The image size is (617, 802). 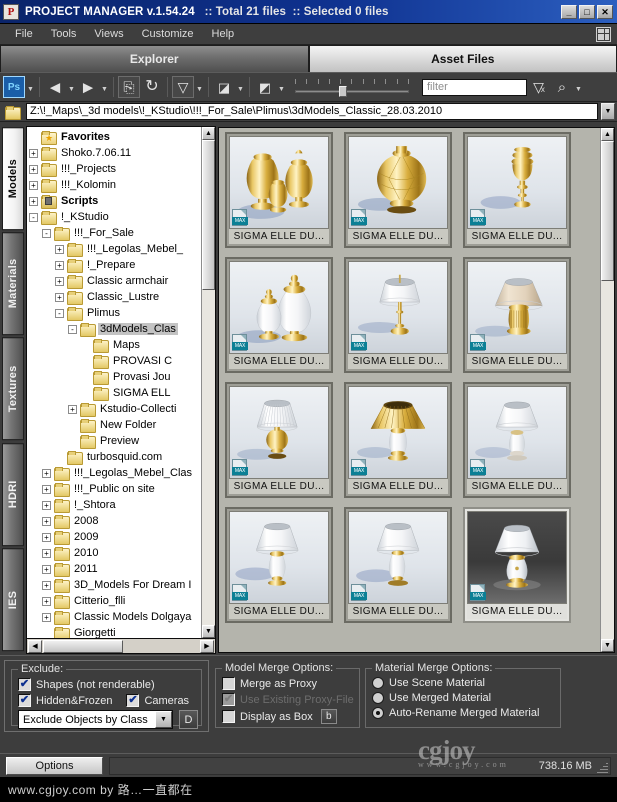 I want to click on tree-node: + !_Shtora, so click(x=115, y=505).